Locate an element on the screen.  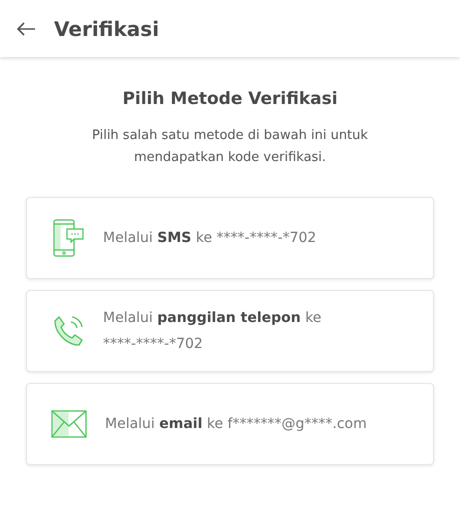
verification-method-card: Melalui panggilan telepon ke ****-****-*702 is located at coordinates (230, 331).